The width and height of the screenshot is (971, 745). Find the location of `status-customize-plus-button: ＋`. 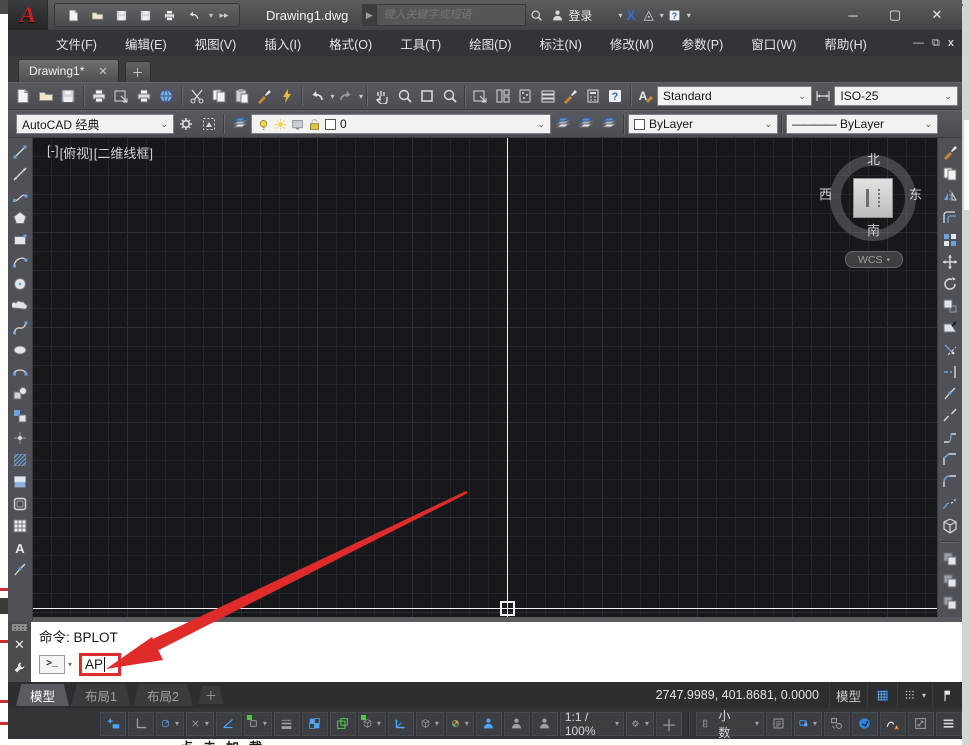

status-customize-plus-button: ＋ is located at coordinates (668, 723).